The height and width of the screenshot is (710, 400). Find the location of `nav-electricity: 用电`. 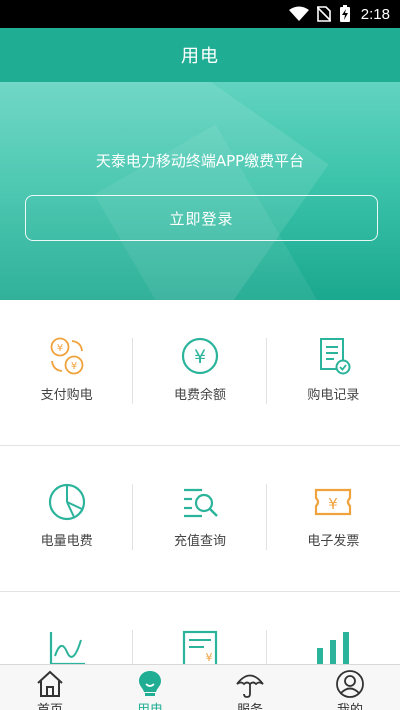

nav-electricity: 用电 is located at coordinates (150, 687).